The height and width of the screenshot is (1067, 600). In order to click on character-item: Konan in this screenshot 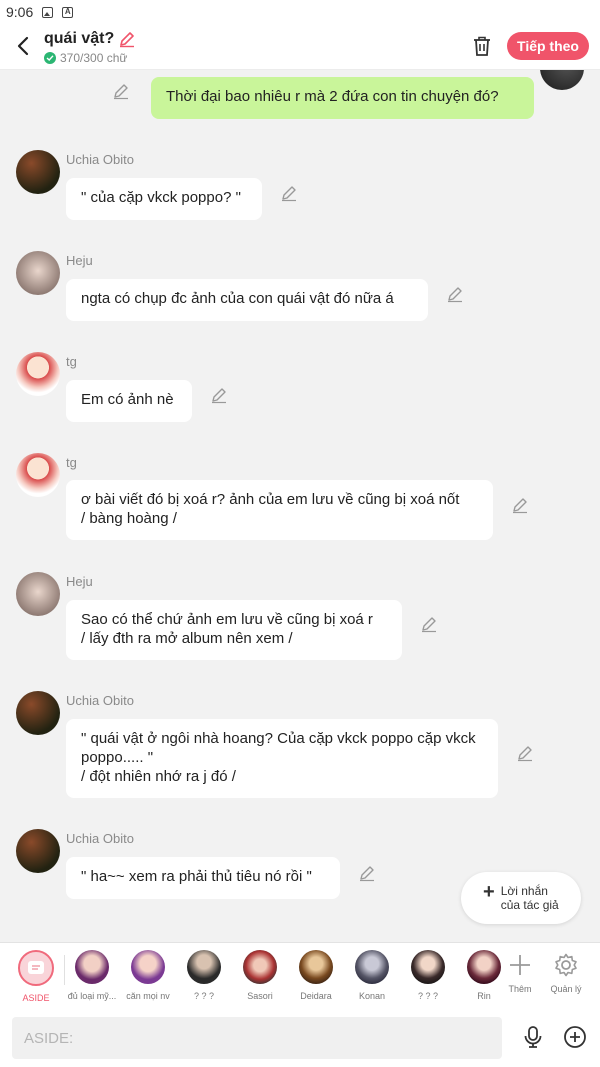, I will do `click(372, 975)`.